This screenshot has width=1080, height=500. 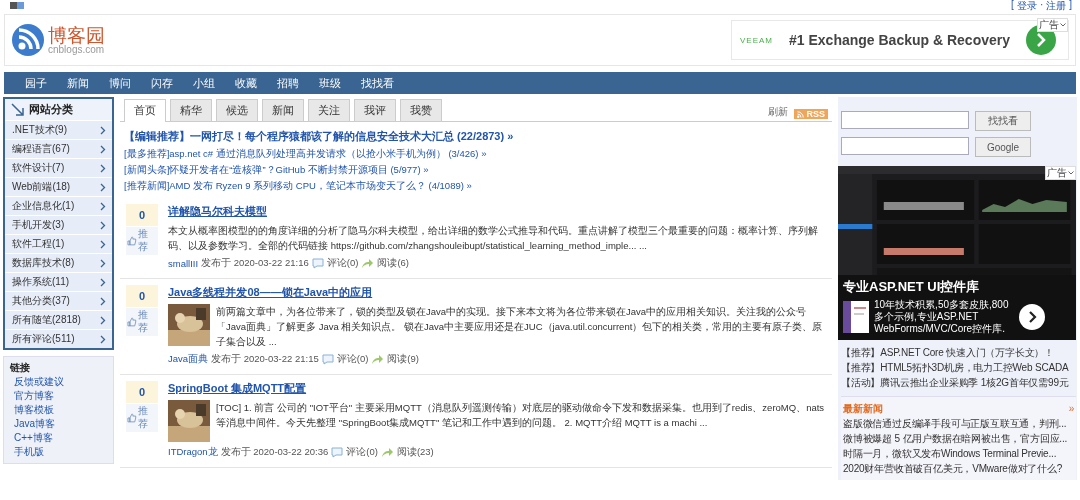 I want to click on nav-link: 招聘, so click(x=288, y=83).